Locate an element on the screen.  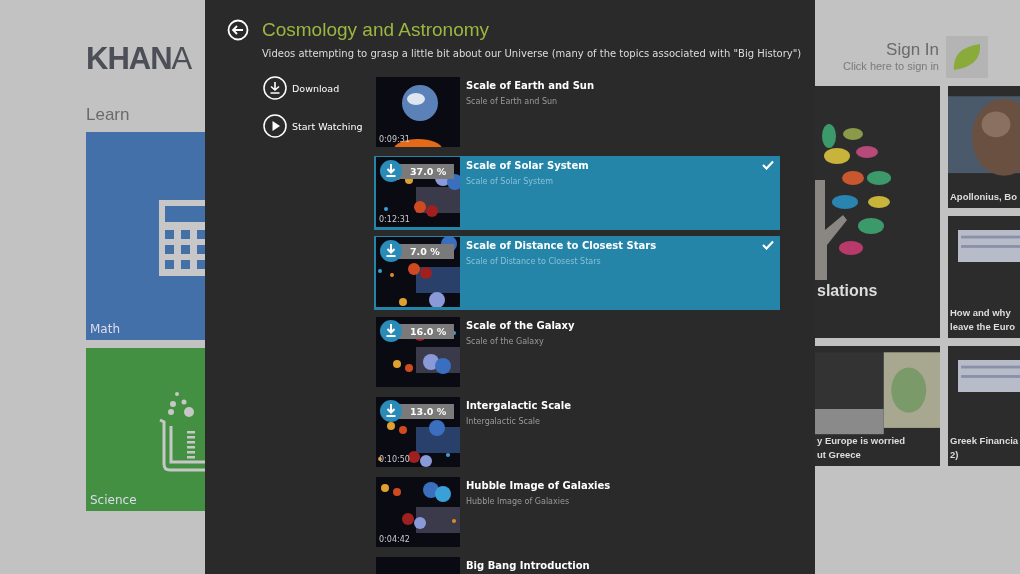
action-button: Start Watching is located at coordinates (318, 126).